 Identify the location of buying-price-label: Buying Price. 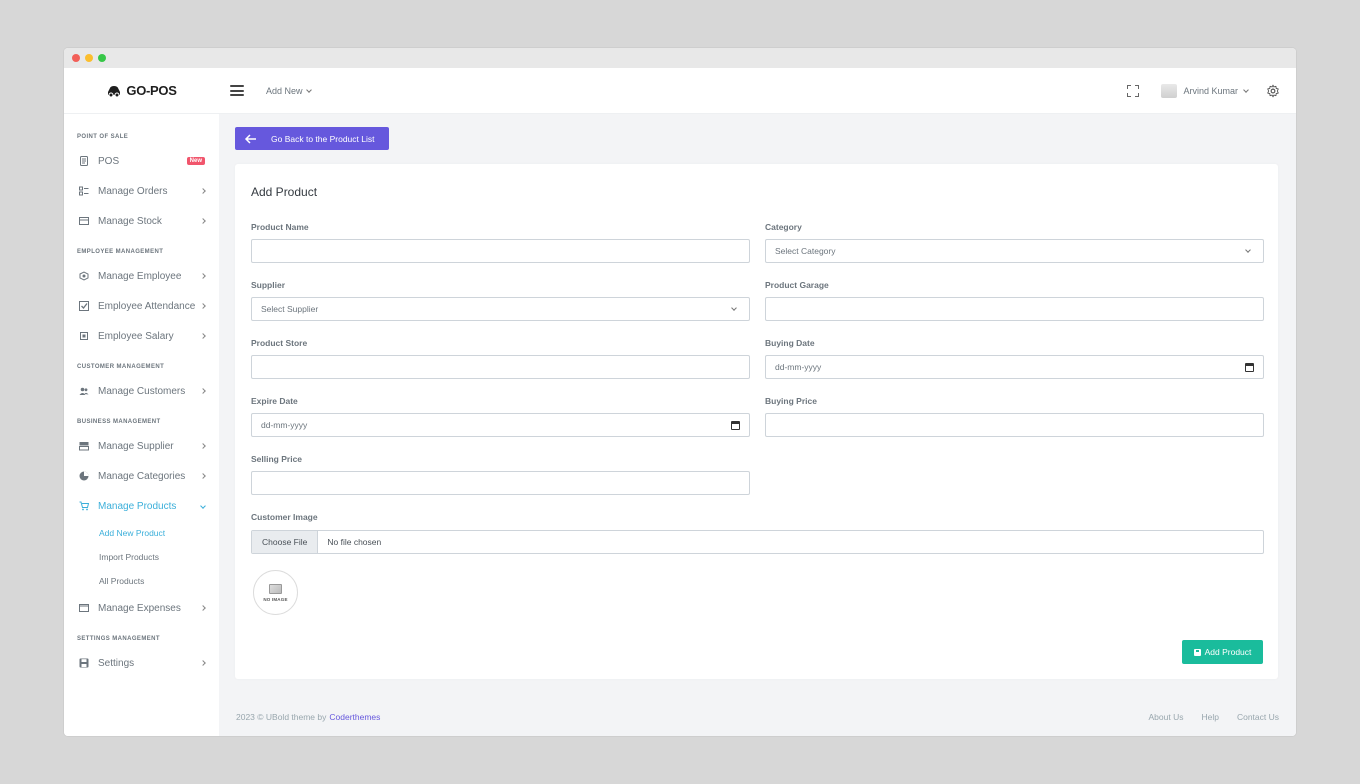
(791, 401).